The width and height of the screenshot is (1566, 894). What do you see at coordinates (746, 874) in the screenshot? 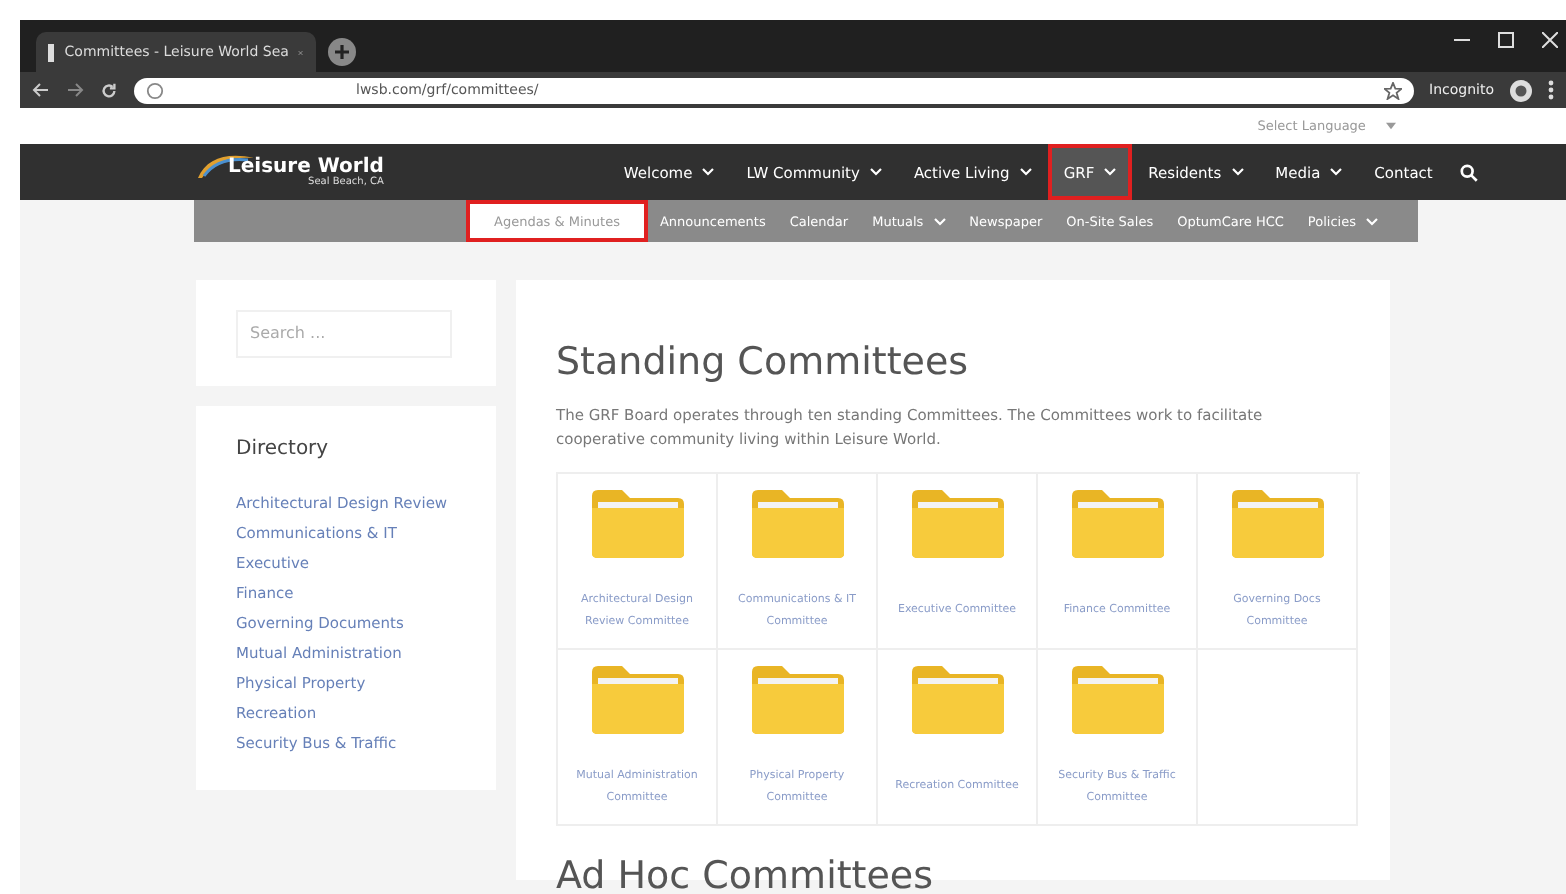
I see `section-heading: Ad Hoc Committees` at bounding box center [746, 874].